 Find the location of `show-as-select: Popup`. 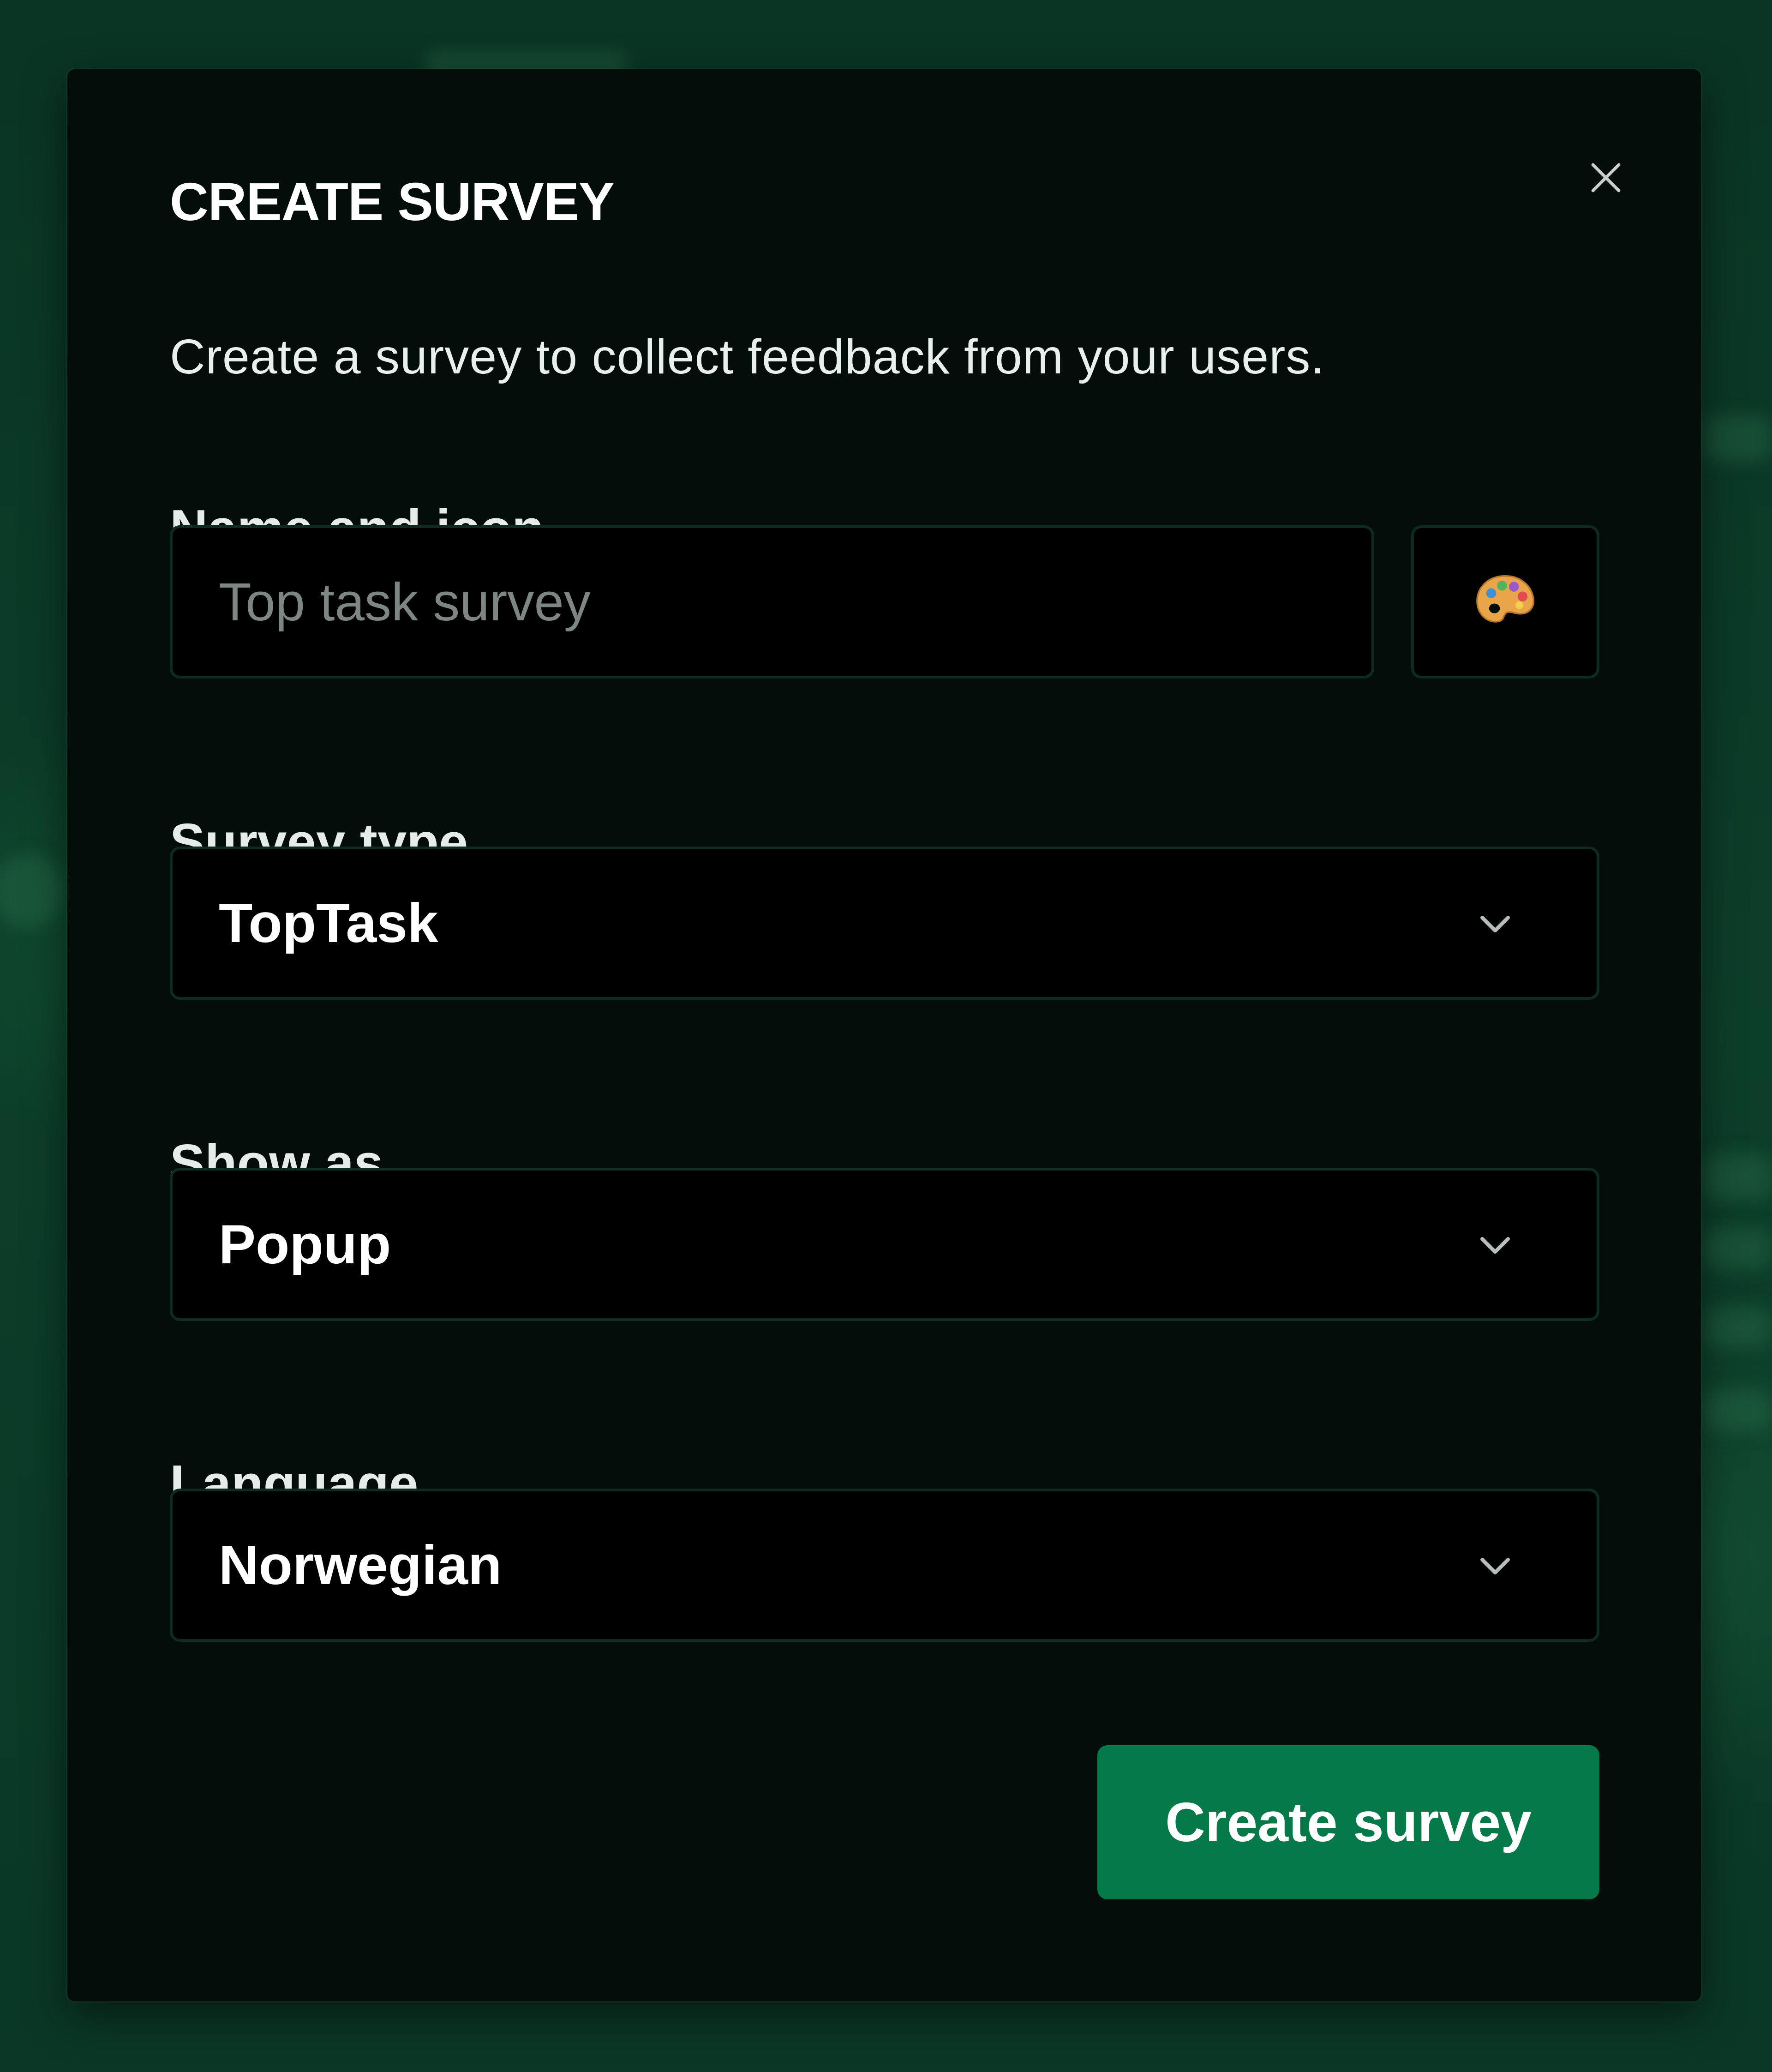

show-as-select: Popup is located at coordinates (885, 1244).